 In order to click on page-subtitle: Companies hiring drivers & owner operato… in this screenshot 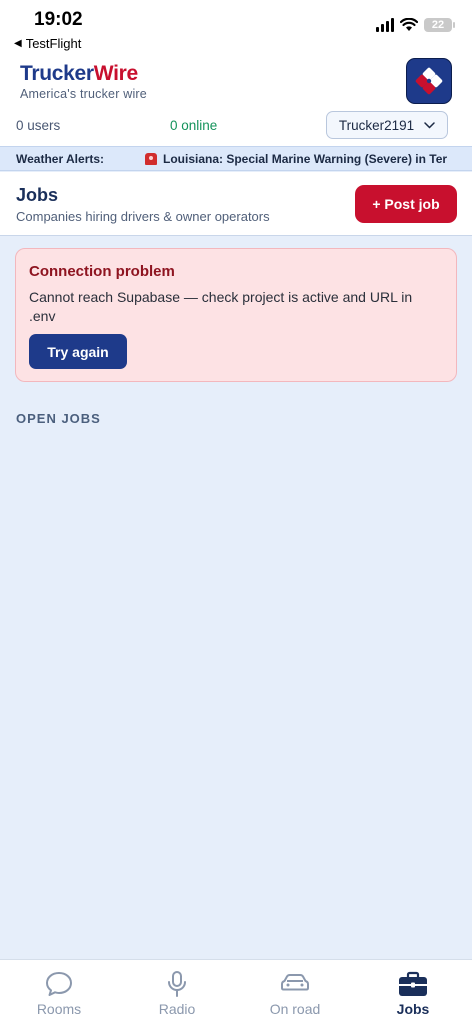, I will do `click(143, 216)`.